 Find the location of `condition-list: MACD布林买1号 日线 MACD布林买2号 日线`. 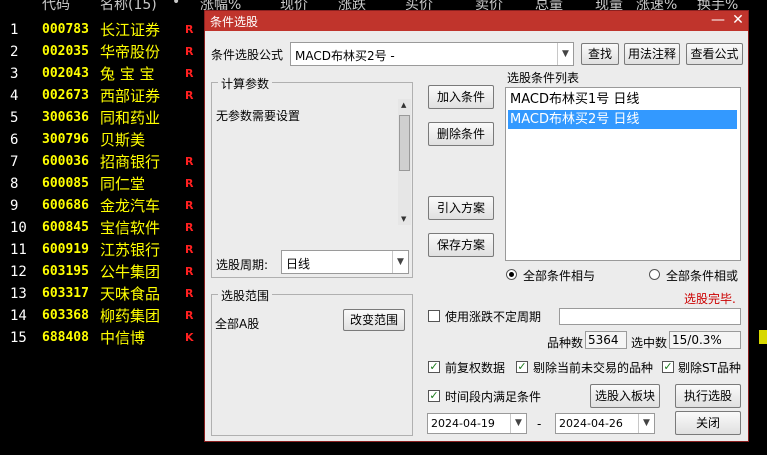

condition-list: MACD布林买1号 日线 MACD布林买2号 日线 is located at coordinates (623, 174).